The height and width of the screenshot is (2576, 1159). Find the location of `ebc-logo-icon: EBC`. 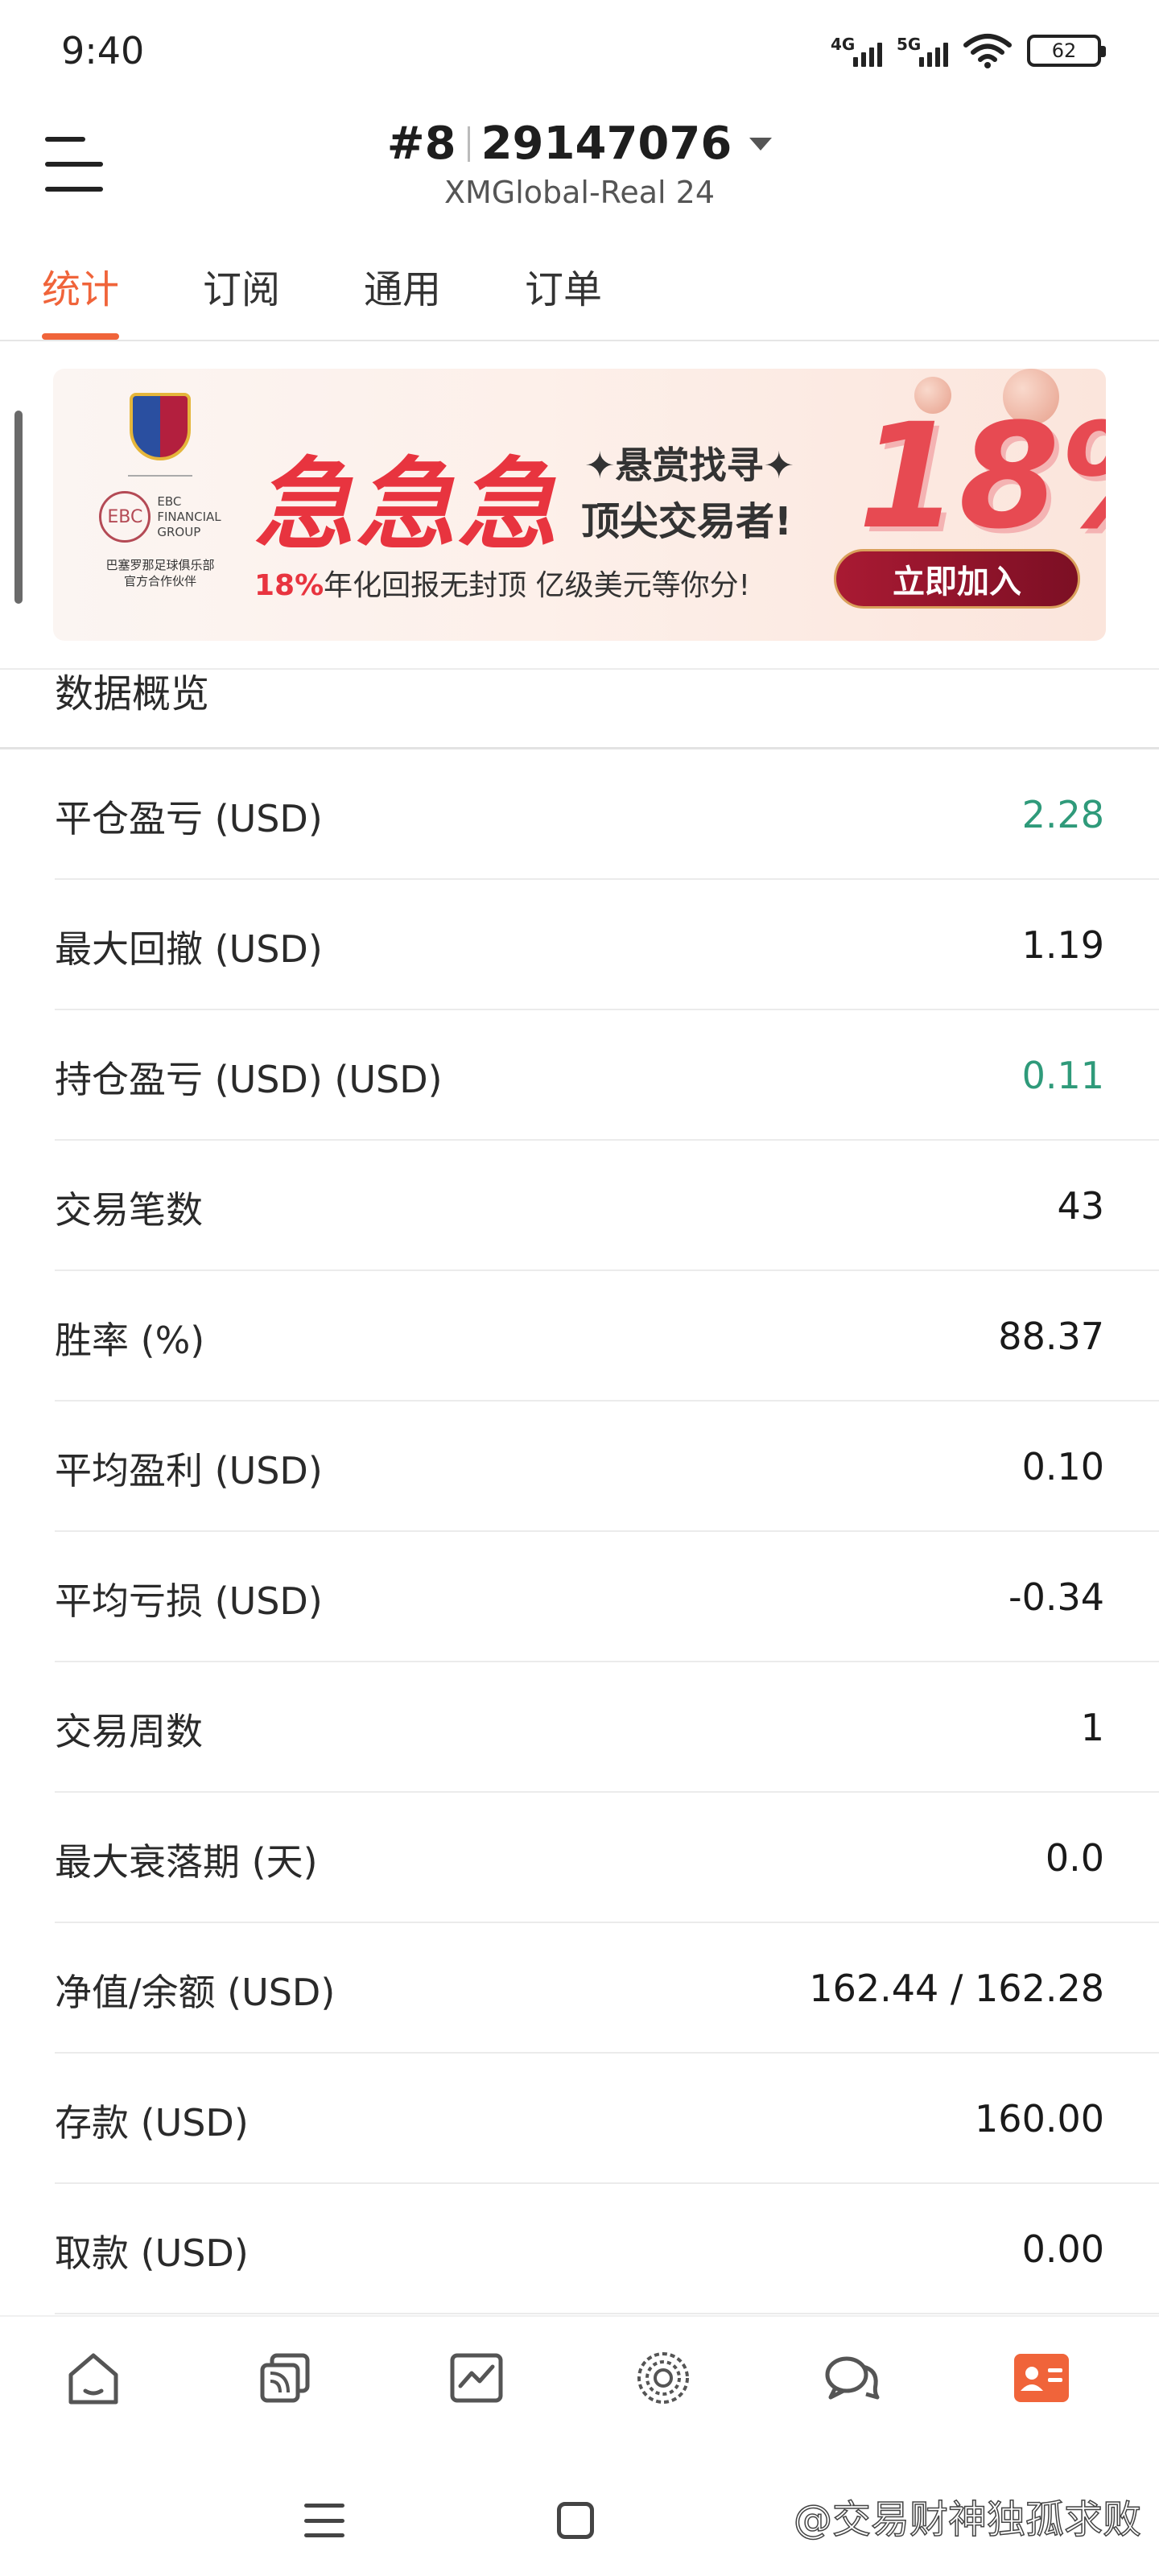

ebc-logo-icon: EBC is located at coordinates (125, 517).